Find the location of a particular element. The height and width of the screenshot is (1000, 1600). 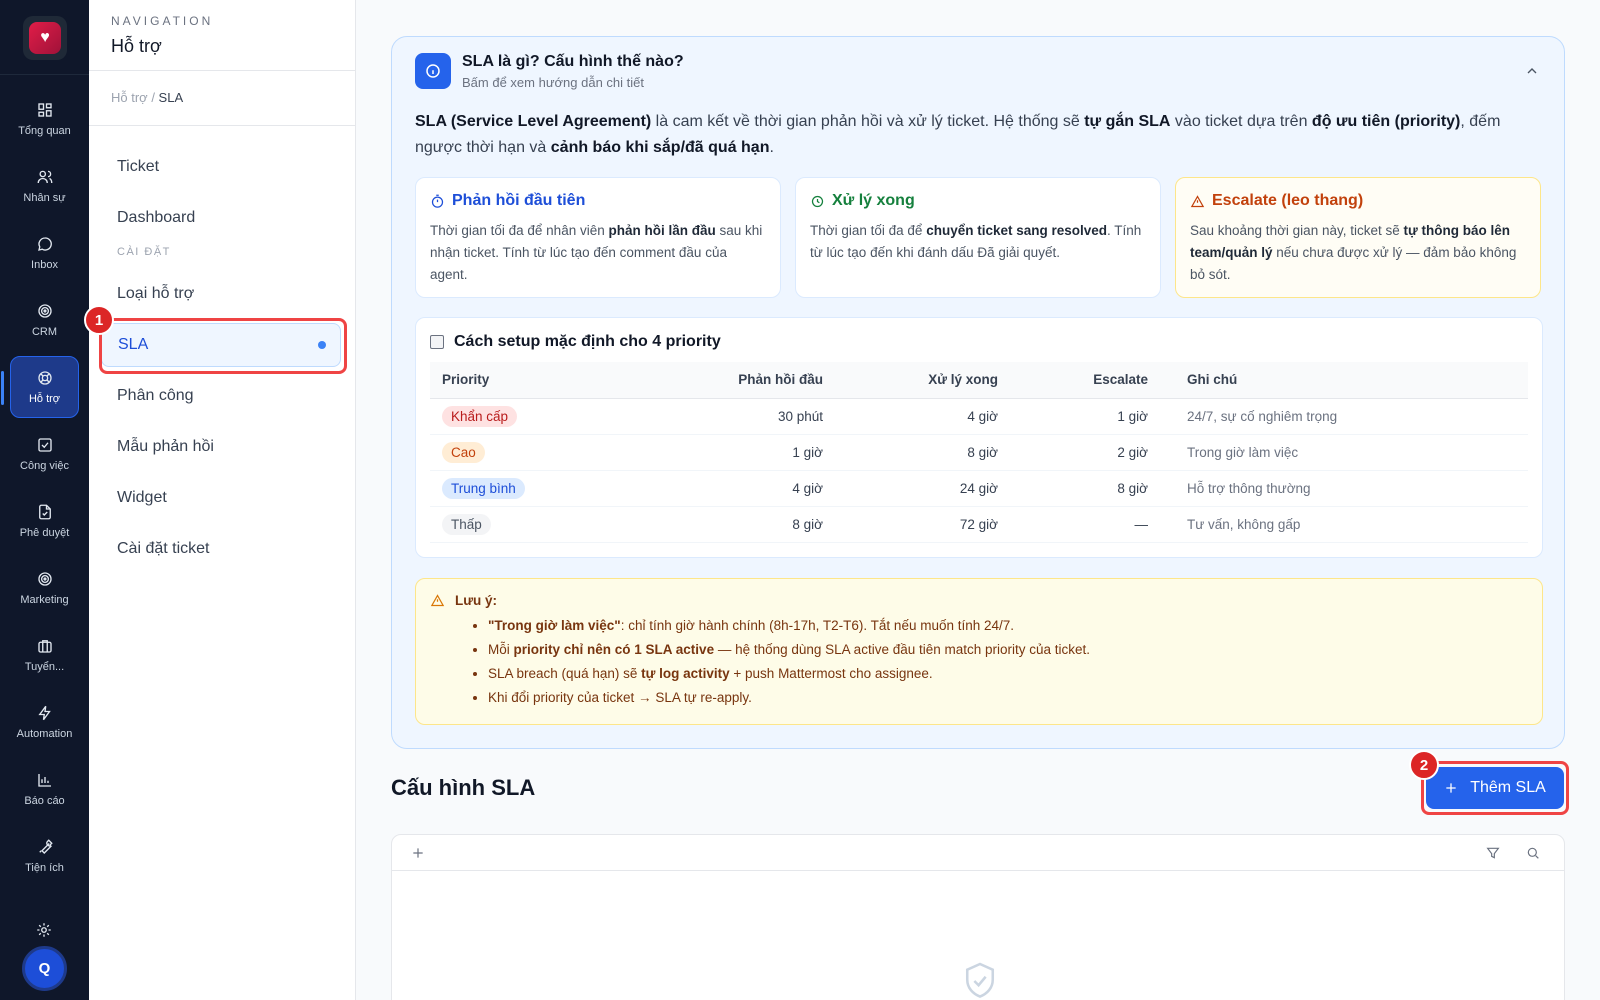

filter-icon is located at coordinates (1493, 853).